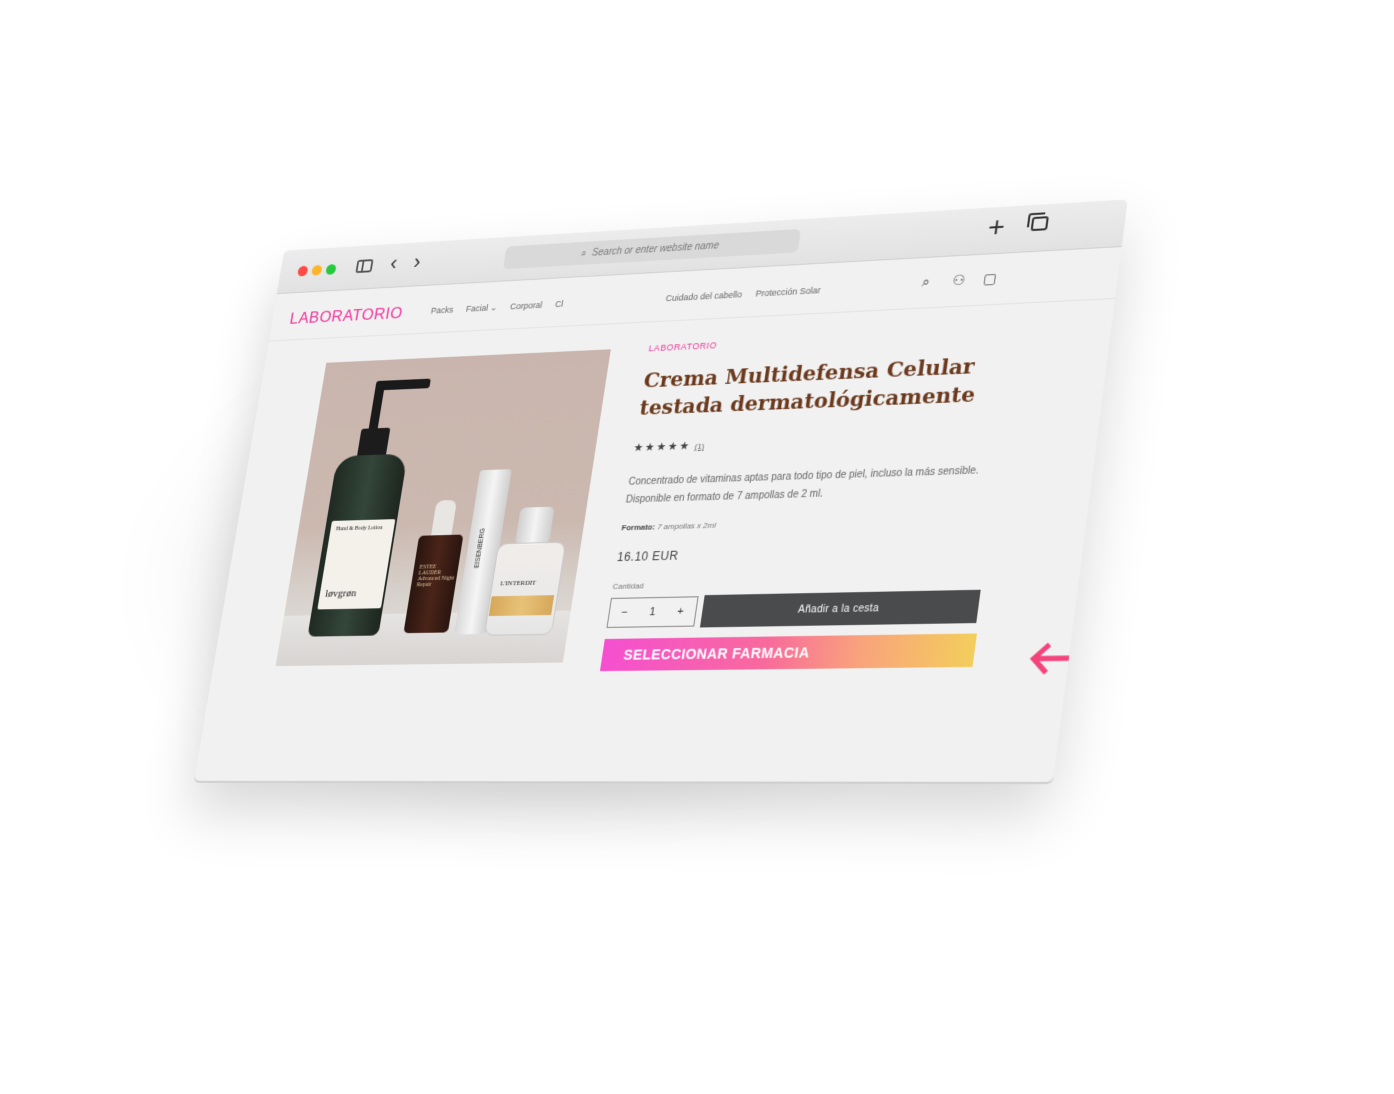  Describe the element at coordinates (848, 338) in the screenshot. I see `product-brand: LABORATORIO` at that location.